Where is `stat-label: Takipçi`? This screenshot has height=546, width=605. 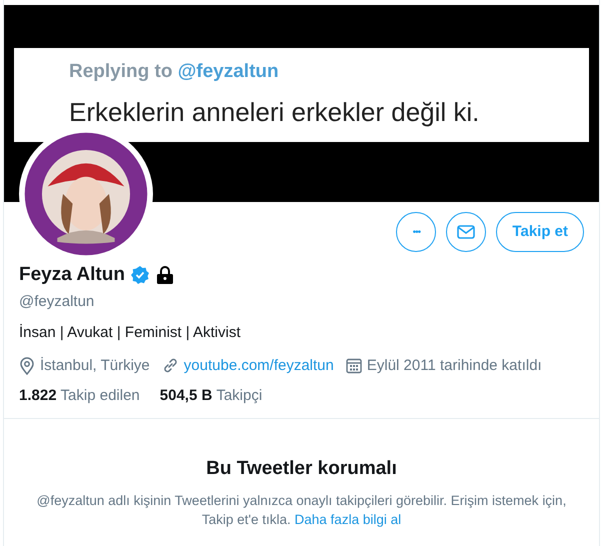 stat-label: Takipçi is located at coordinates (239, 396).